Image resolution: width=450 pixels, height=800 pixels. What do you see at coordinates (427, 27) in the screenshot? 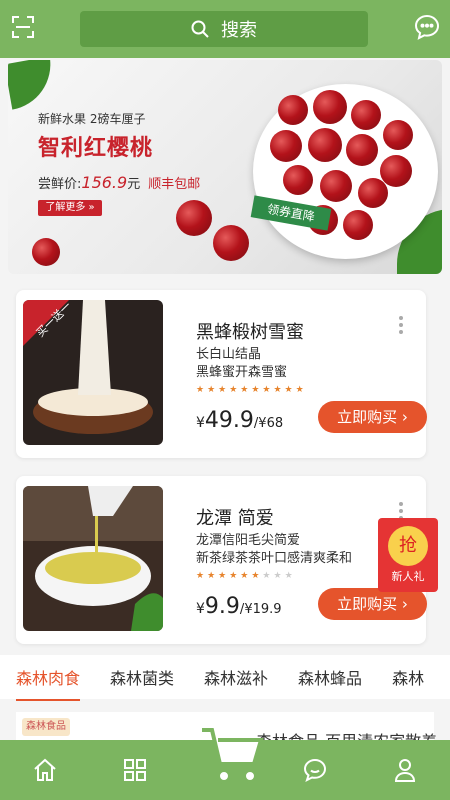
I see `chat-icon` at bounding box center [427, 27].